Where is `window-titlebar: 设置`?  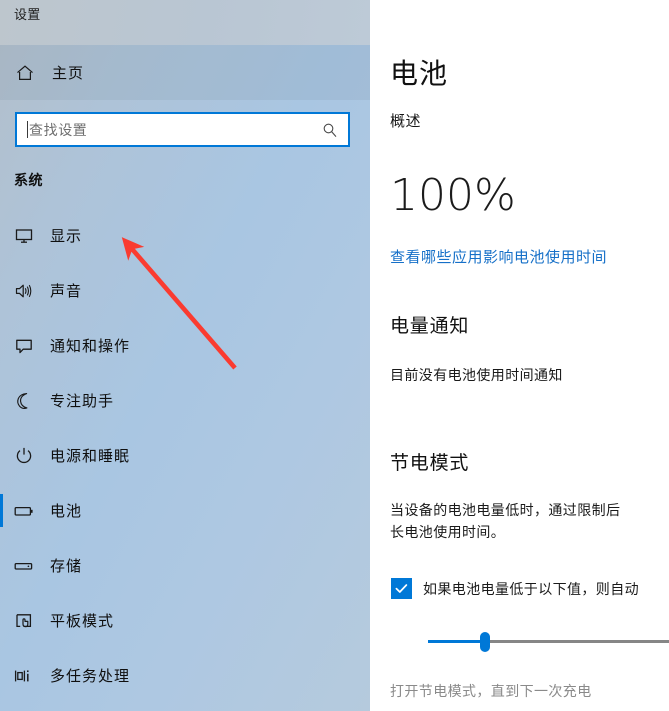
window-titlebar: 设置 is located at coordinates (185, 22).